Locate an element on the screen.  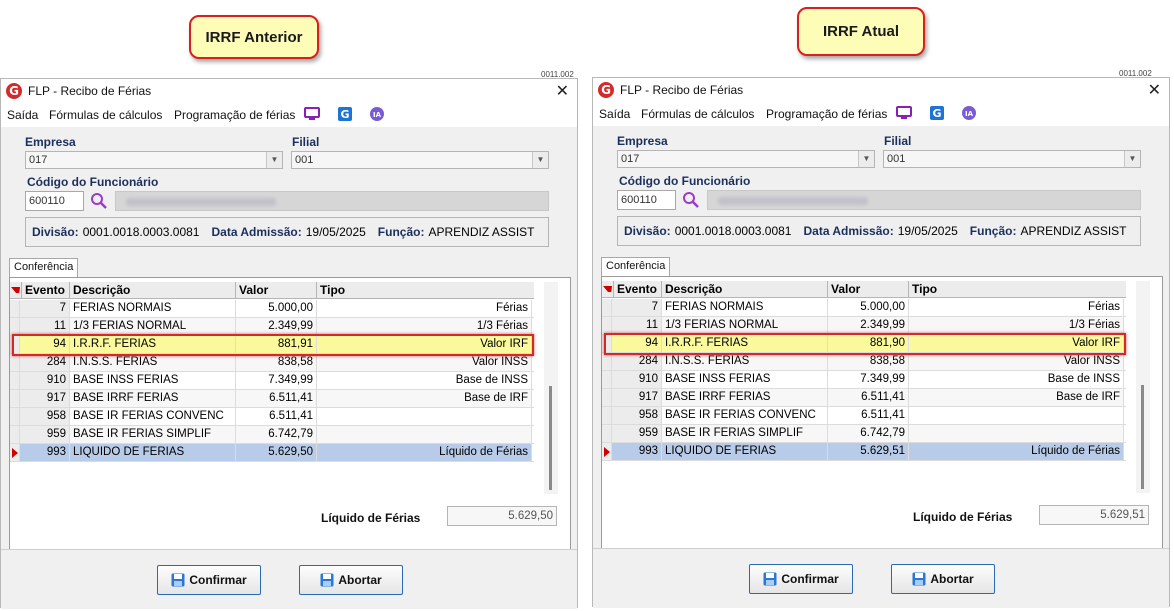
cell-valor: 6.742,79 is located at coordinates (276, 434).